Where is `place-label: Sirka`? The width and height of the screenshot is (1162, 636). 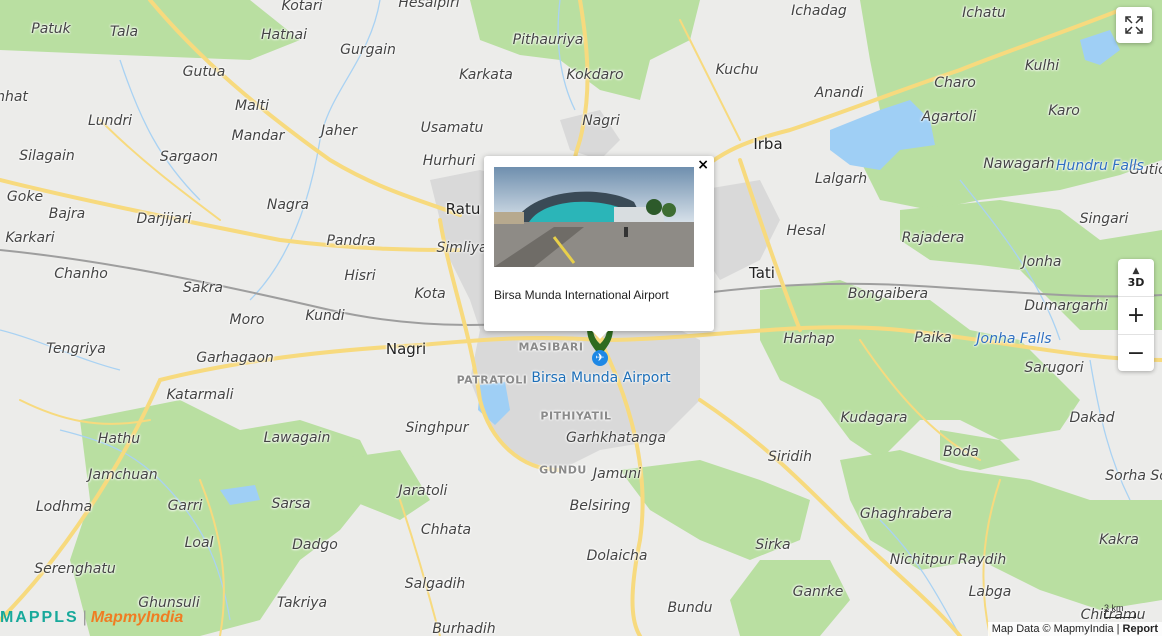 place-label: Sirka is located at coordinates (773, 545).